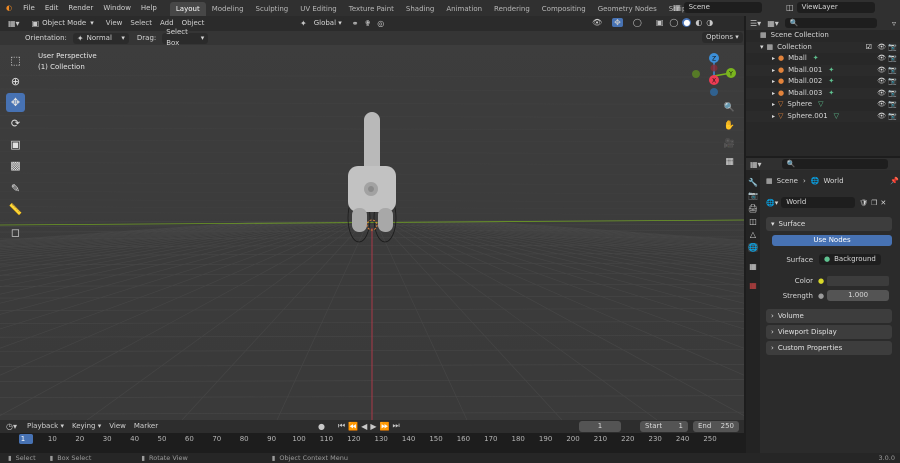  What do you see at coordinates (420, 9) in the screenshot?
I see `tab-shading: Shading` at bounding box center [420, 9].